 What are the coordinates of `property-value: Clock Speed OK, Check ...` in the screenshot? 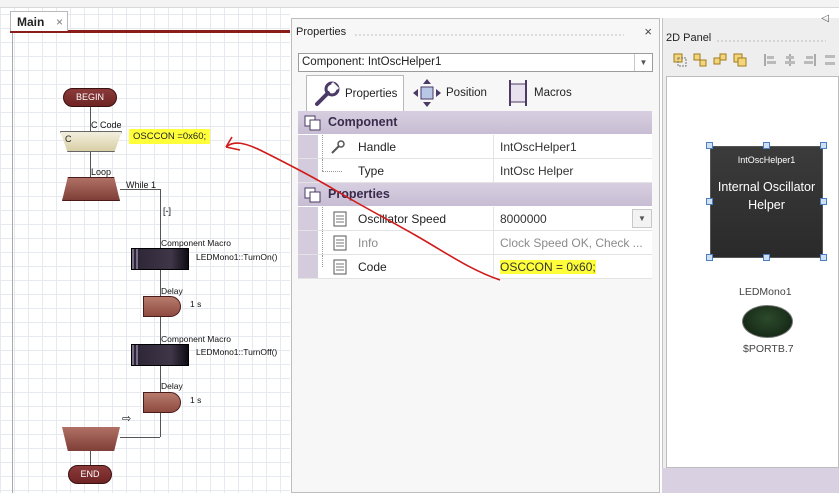 It's located at (572, 243).